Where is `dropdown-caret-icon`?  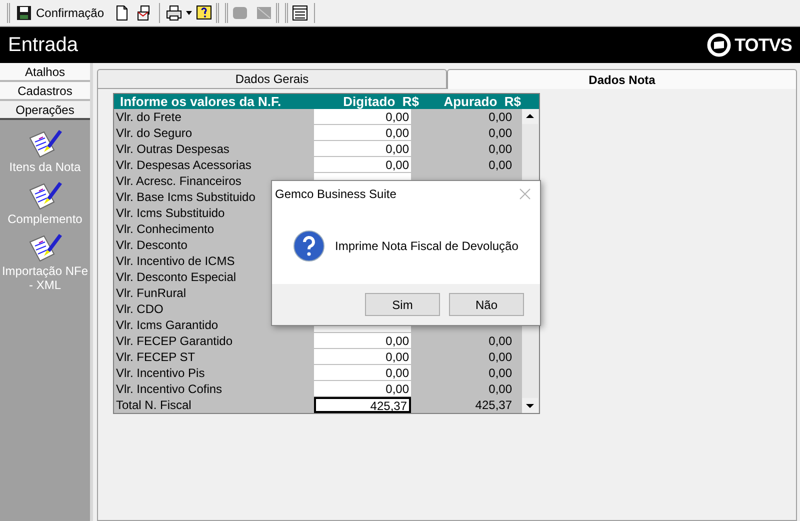 dropdown-caret-icon is located at coordinates (189, 13).